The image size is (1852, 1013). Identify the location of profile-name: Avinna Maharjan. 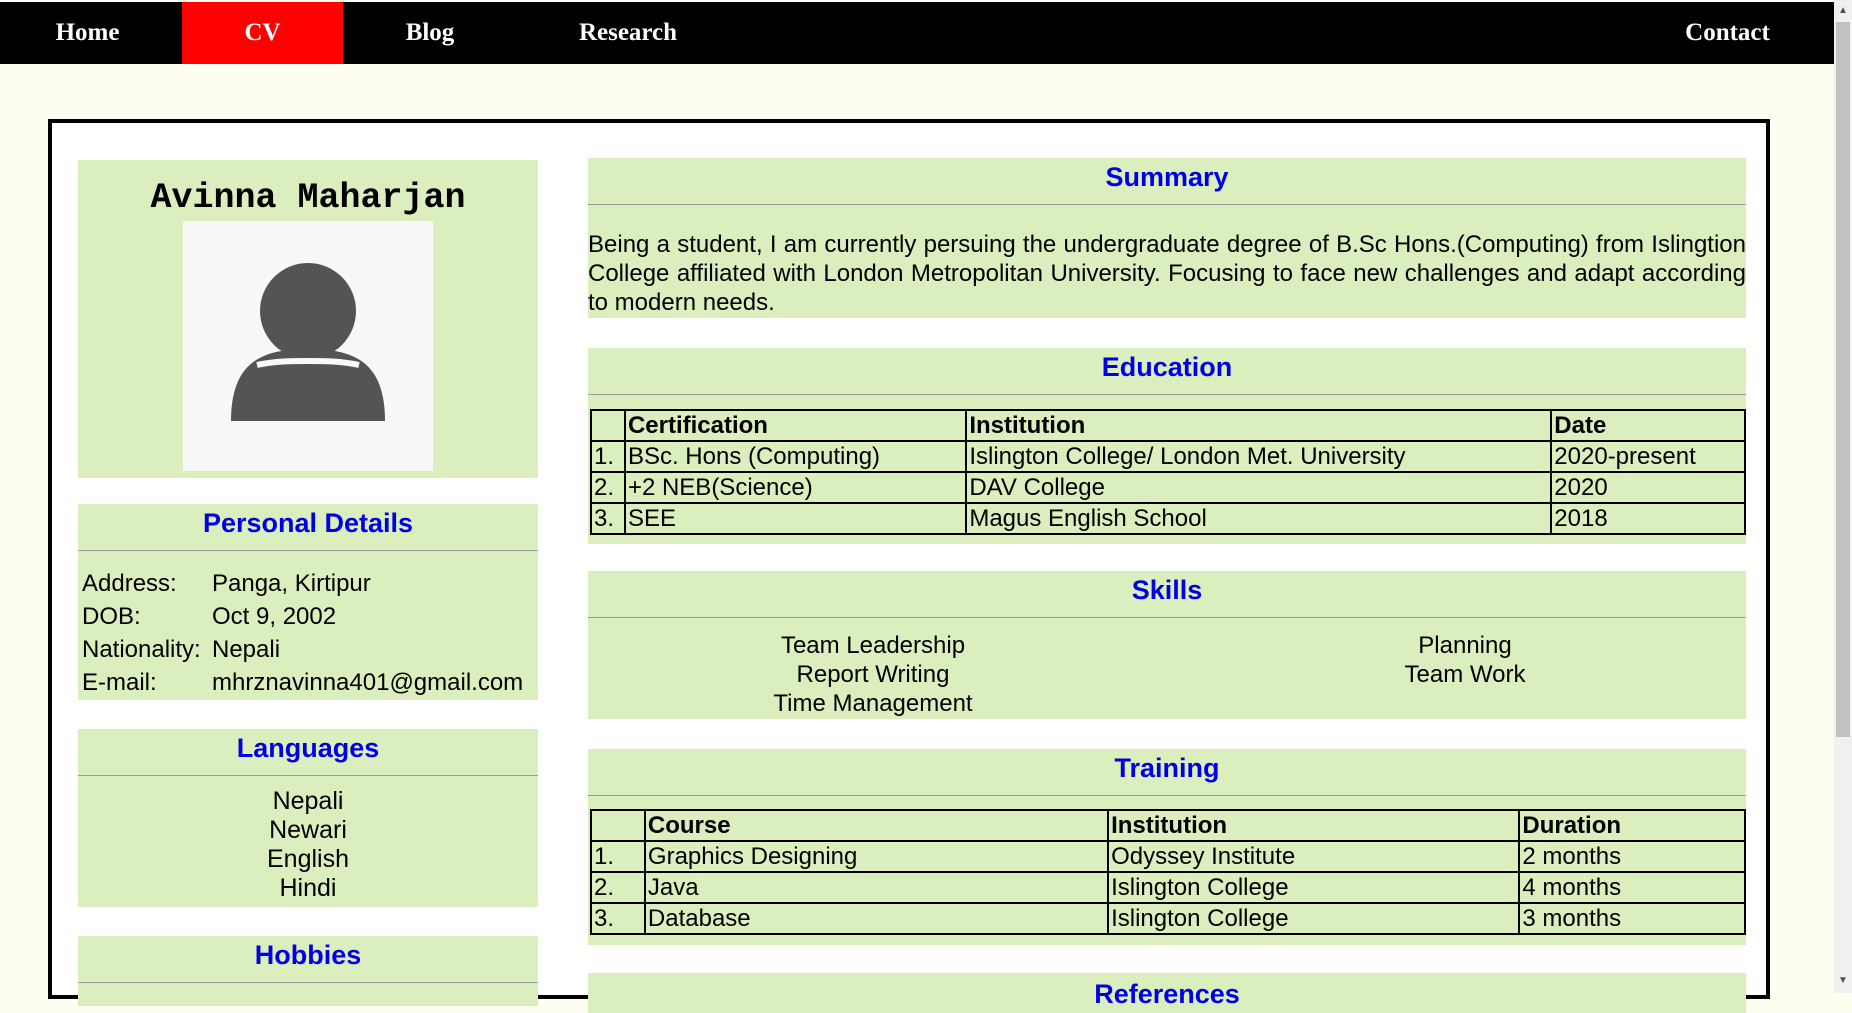
(308, 198).